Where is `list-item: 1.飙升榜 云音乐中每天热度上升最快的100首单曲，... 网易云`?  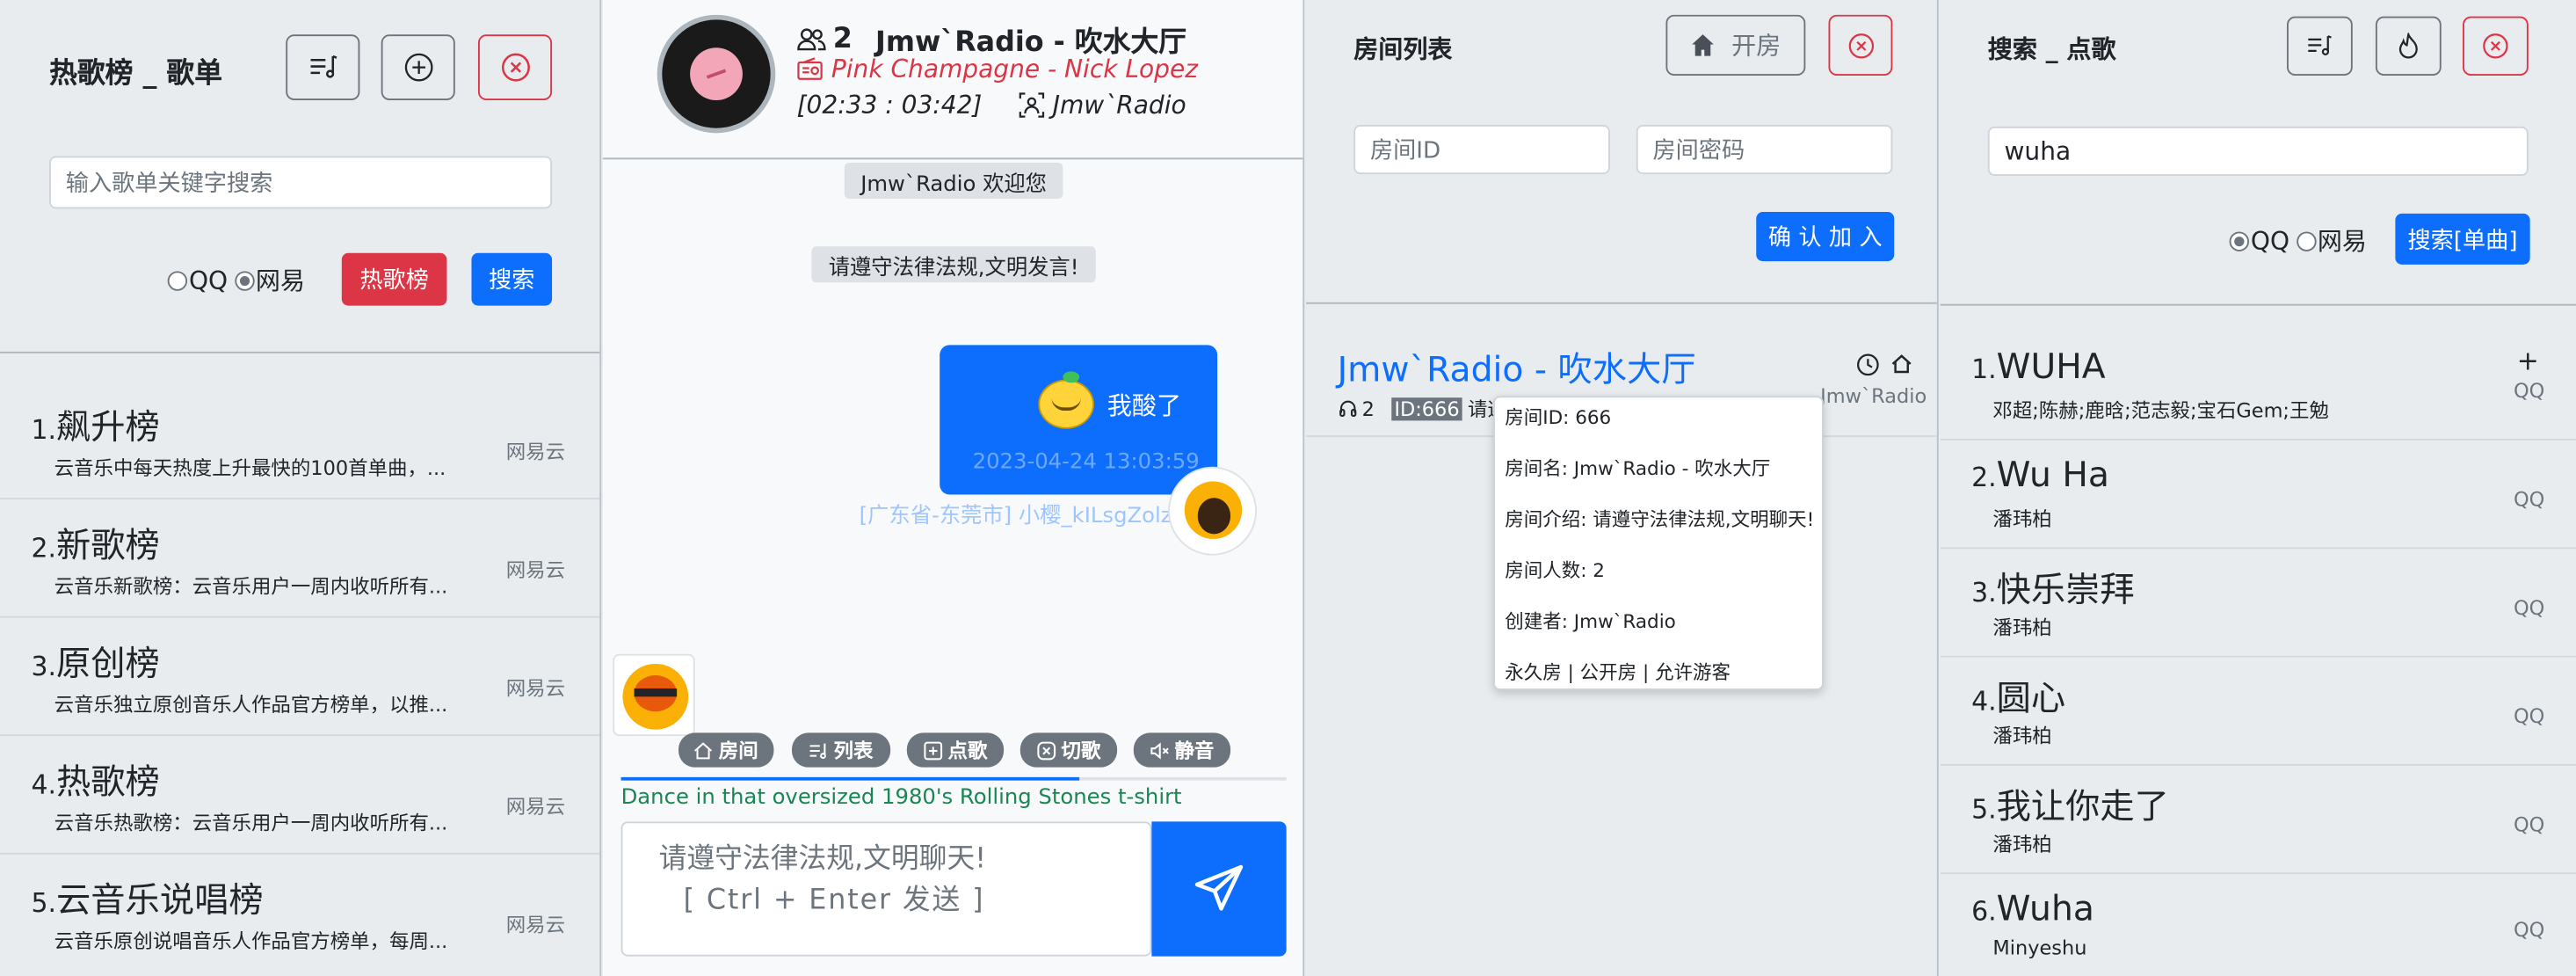
list-item: 1.飙升榜 云音乐中每天热度上升最快的100首单曲，... 网易云 is located at coordinates (300, 441).